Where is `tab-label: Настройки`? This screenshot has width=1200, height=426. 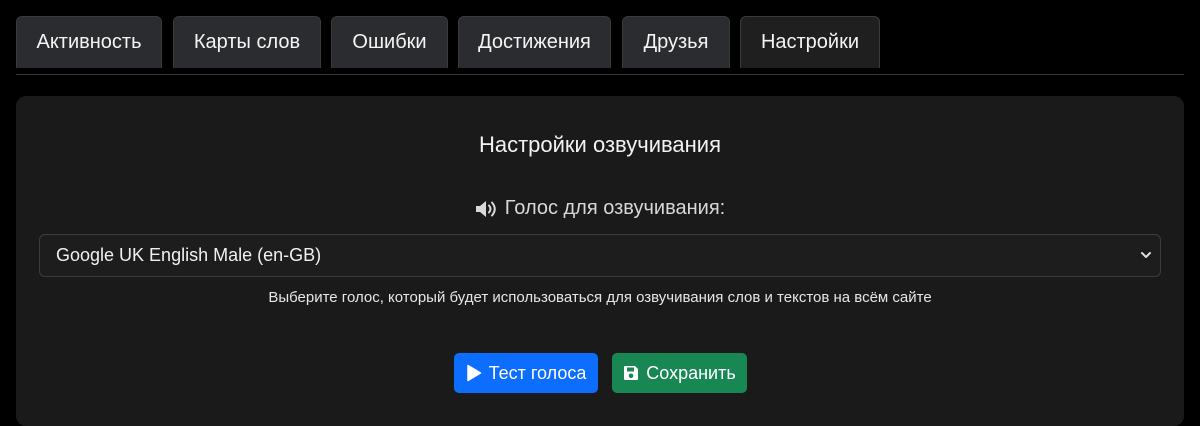 tab-label: Настройки is located at coordinates (810, 42).